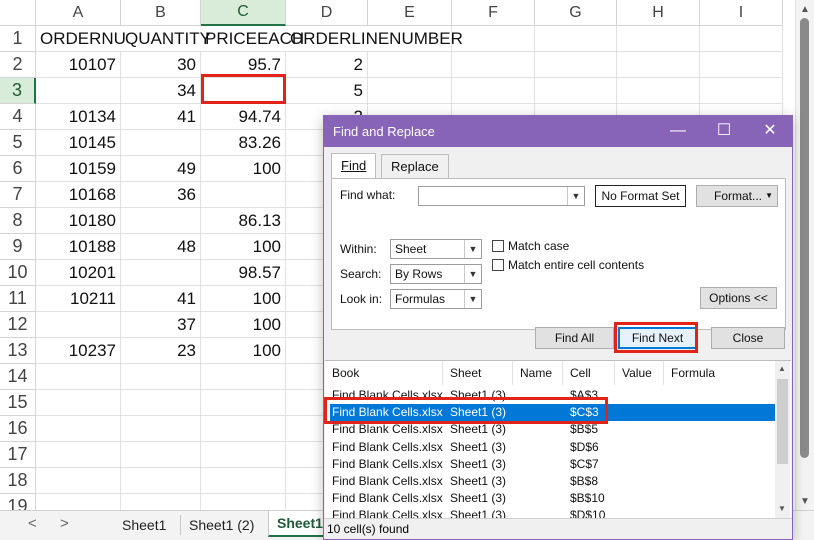 Image resolution: width=814 pixels, height=540 pixels. What do you see at coordinates (436, 249) in the screenshot?
I see `within-select: Sheet ▼` at bounding box center [436, 249].